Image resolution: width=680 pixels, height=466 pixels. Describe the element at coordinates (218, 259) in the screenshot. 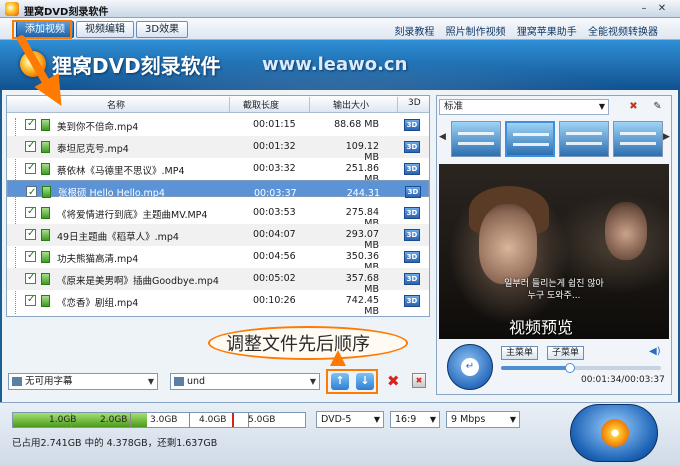

I see `table-row: 功夫熊猫高清.mp400:04:56350.36 MB3D` at that location.